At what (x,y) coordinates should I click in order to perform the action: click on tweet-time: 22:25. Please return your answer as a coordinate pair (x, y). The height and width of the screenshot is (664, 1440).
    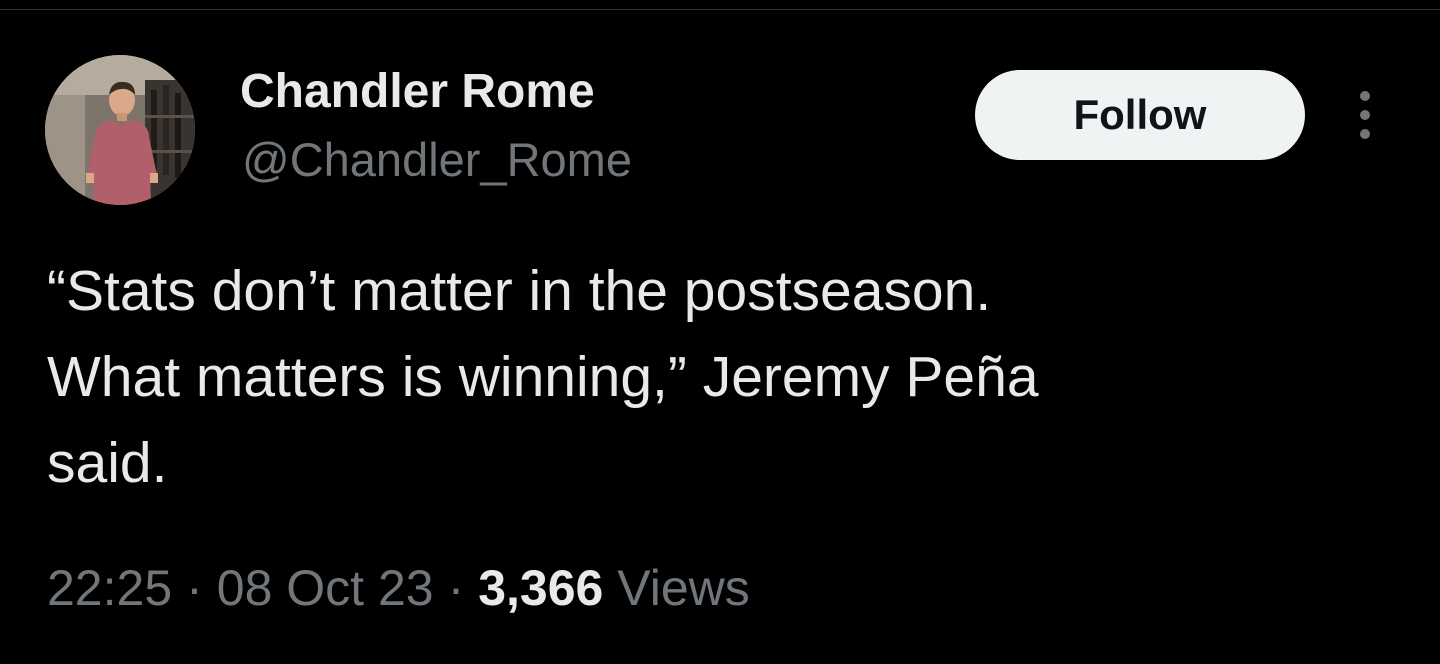
    Looking at the image, I should click on (109, 588).